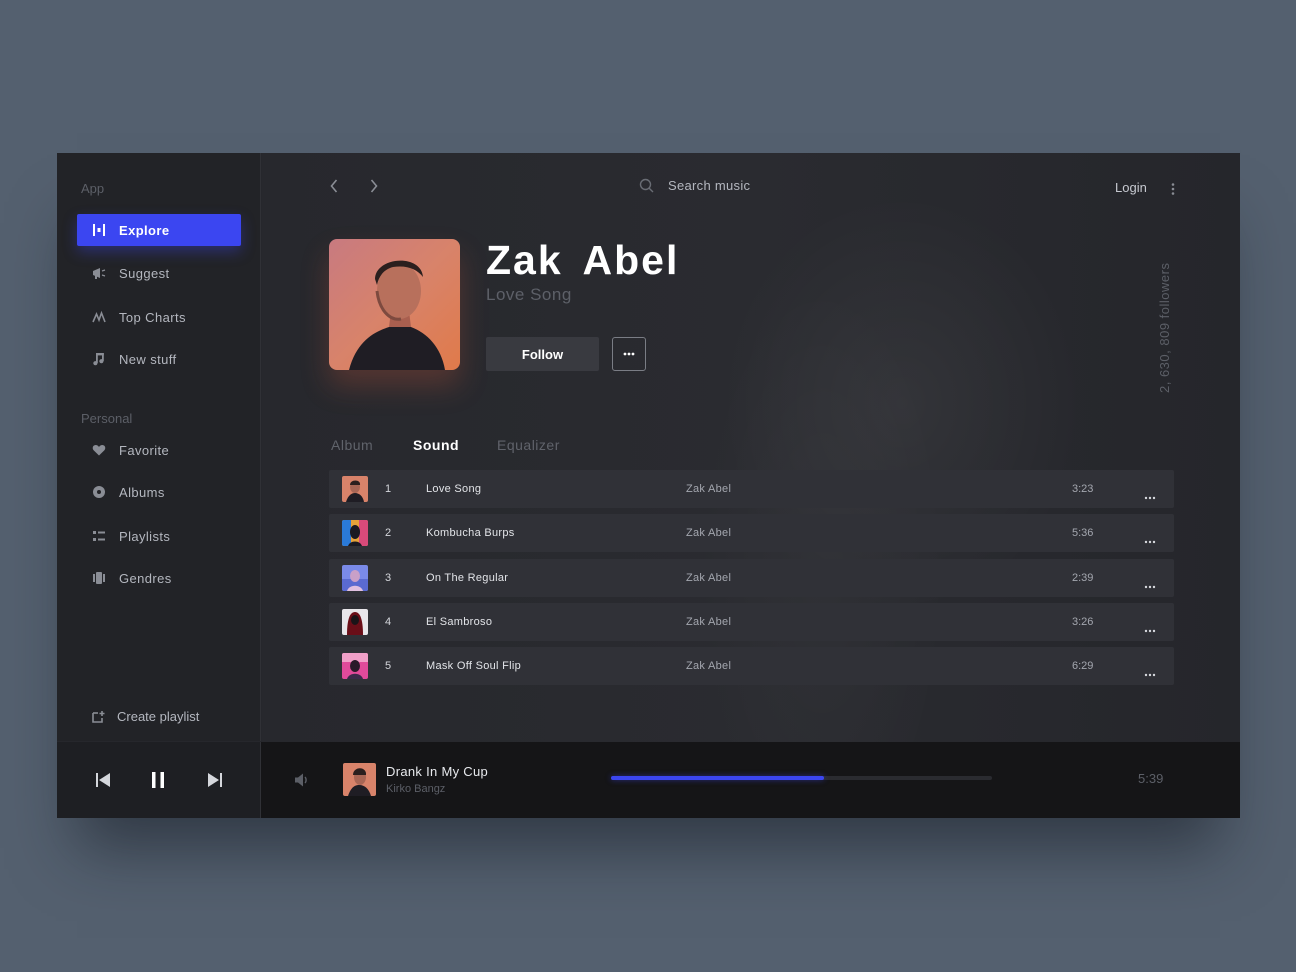 The image size is (1296, 972). I want to click on pause-icon, so click(158, 780).